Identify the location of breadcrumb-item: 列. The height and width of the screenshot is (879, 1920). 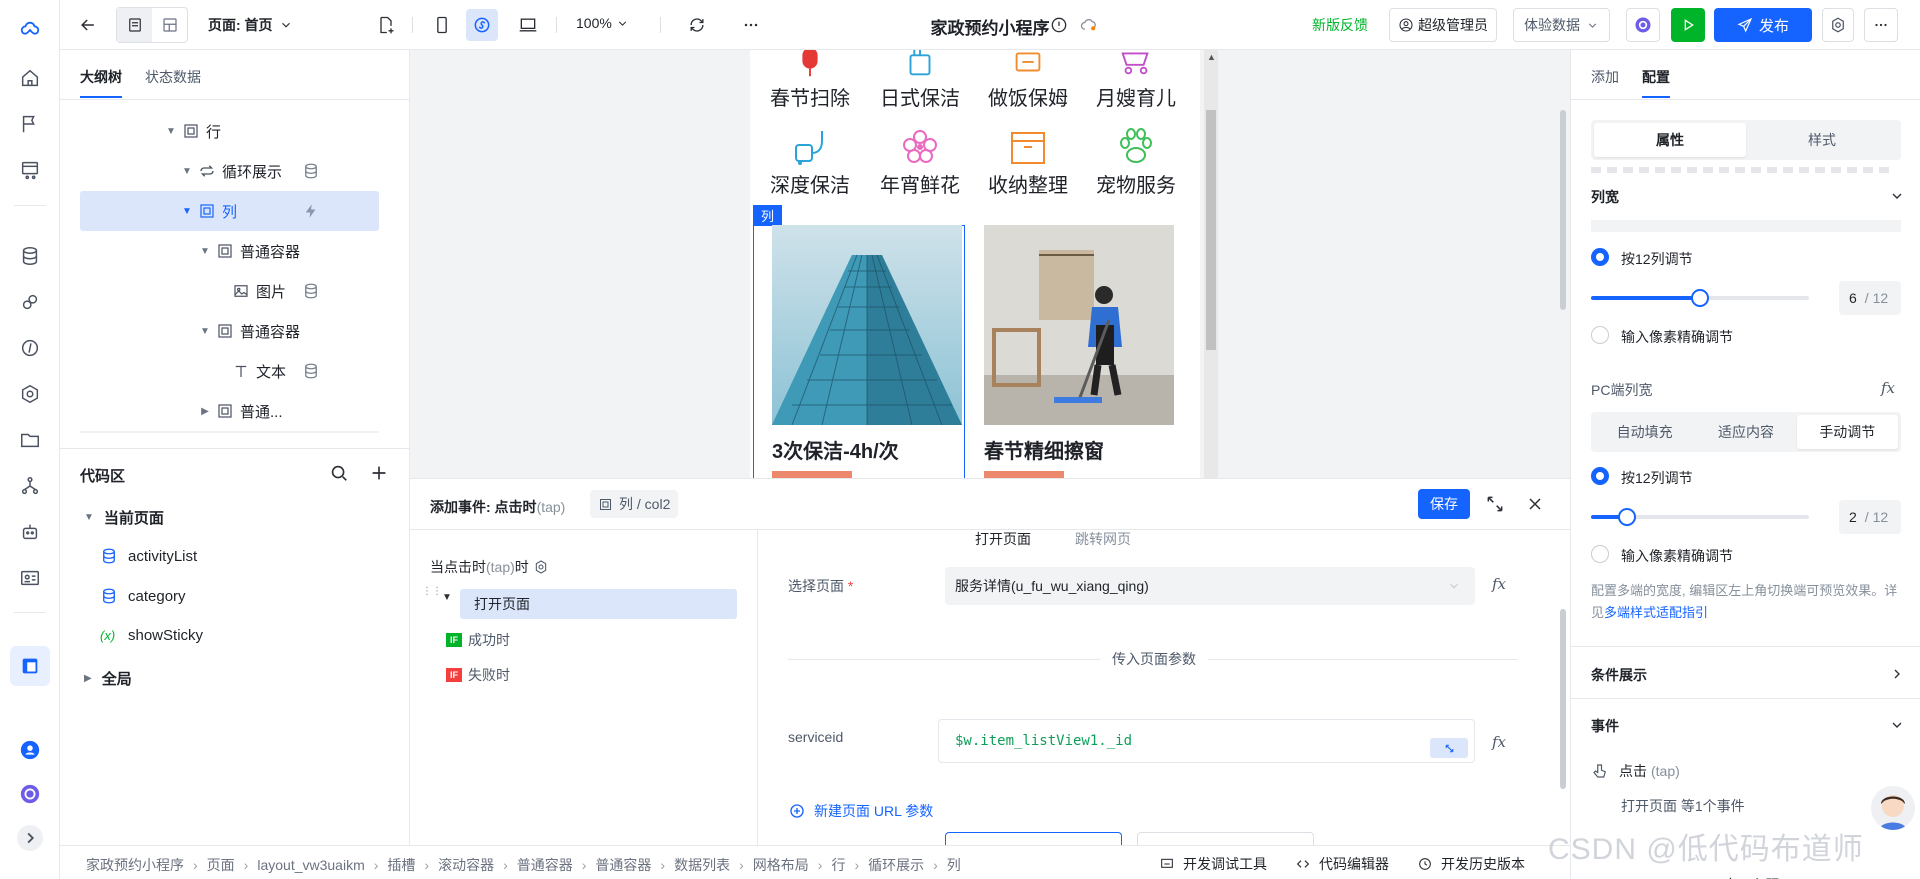
(954, 865).